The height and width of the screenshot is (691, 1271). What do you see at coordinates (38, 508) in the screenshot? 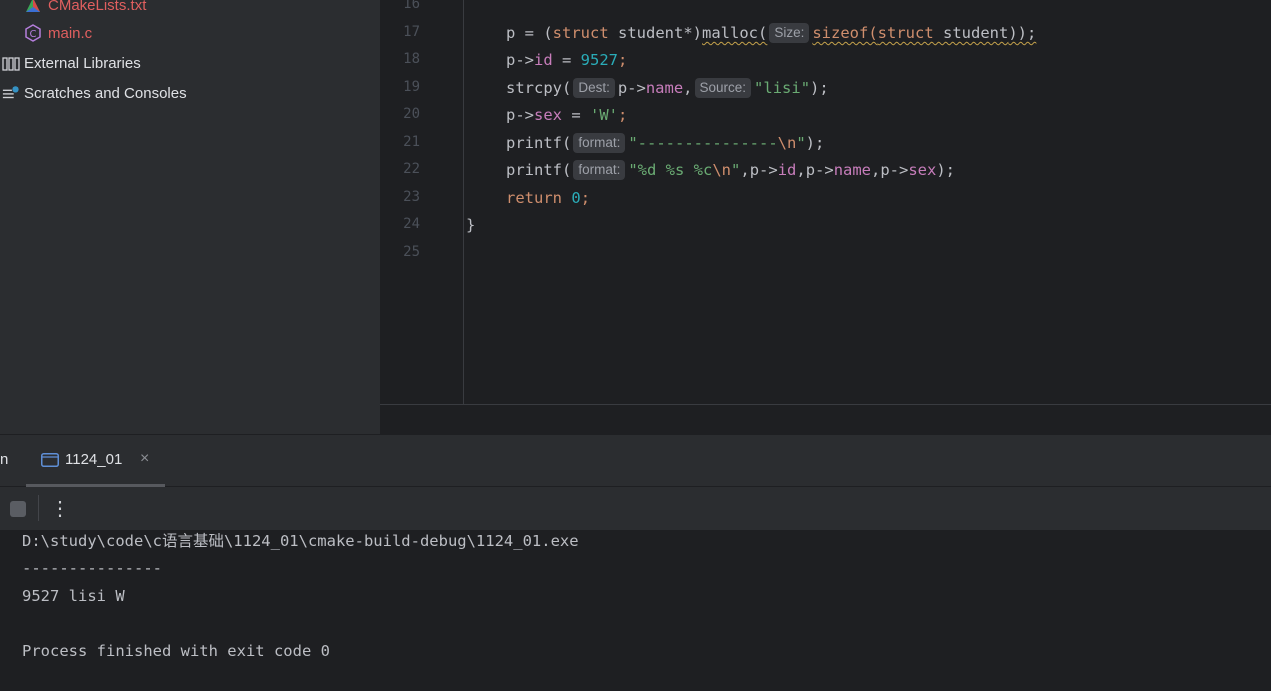
I see `toolbar-divider` at bounding box center [38, 508].